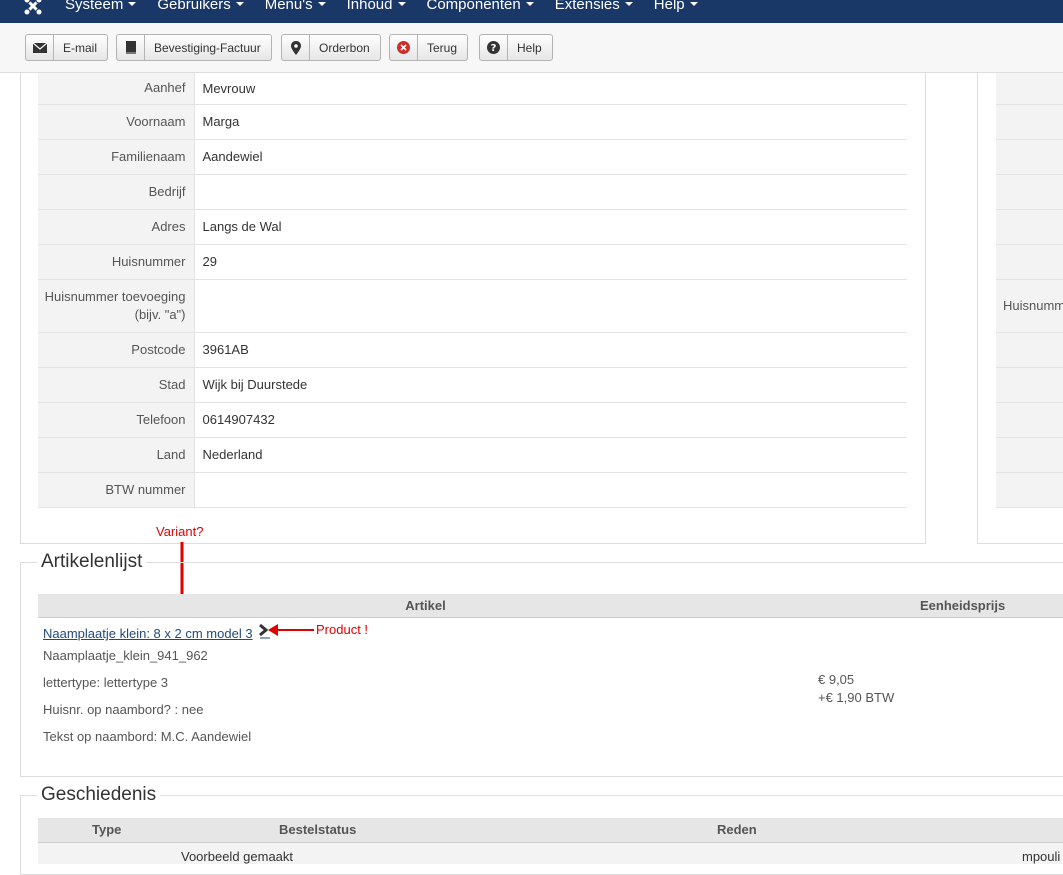 The width and height of the screenshot is (1063, 875). Describe the element at coordinates (425, 605) in the screenshot. I see `col-article: Artikel` at that location.